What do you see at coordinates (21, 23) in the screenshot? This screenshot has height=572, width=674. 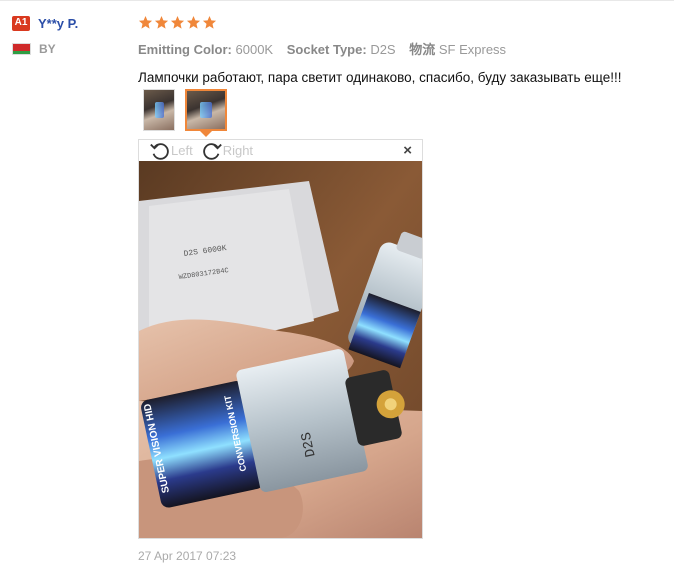 I see `buyer-level-badge: A1` at bounding box center [21, 23].